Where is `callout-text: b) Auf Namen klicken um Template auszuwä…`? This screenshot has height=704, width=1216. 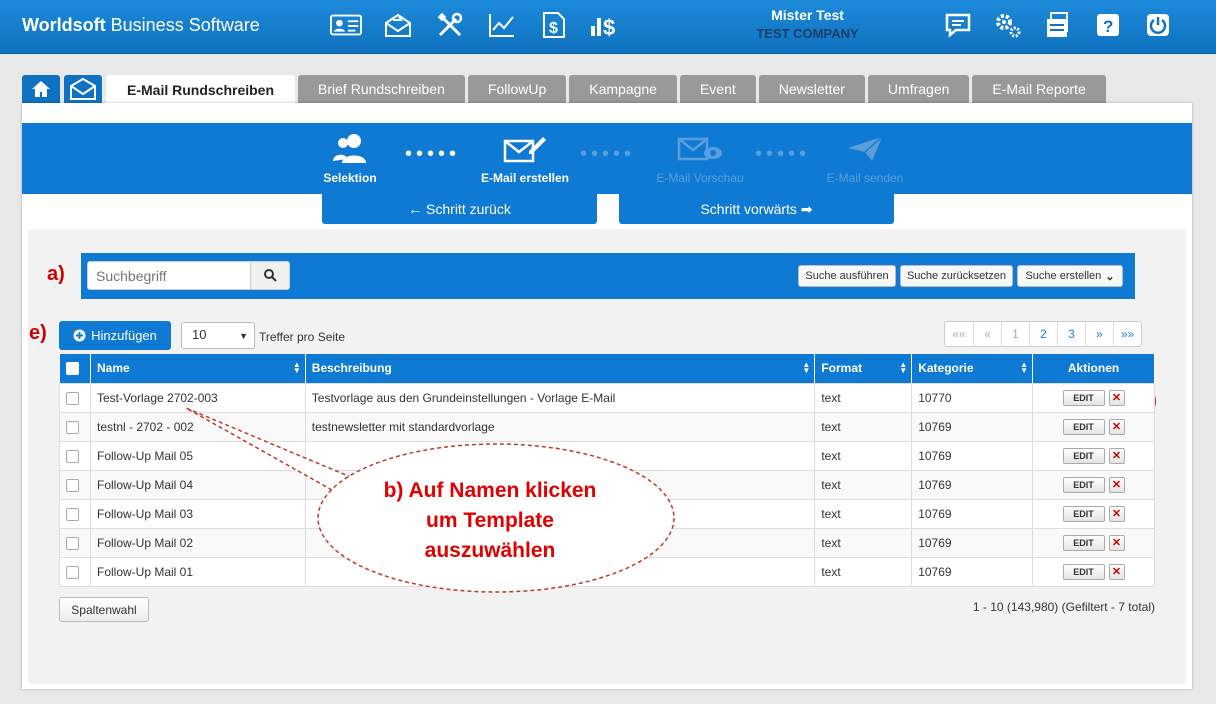
callout-text: b) Auf Namen klicken um Template auszuwä… is located at coordinates (490, 520).